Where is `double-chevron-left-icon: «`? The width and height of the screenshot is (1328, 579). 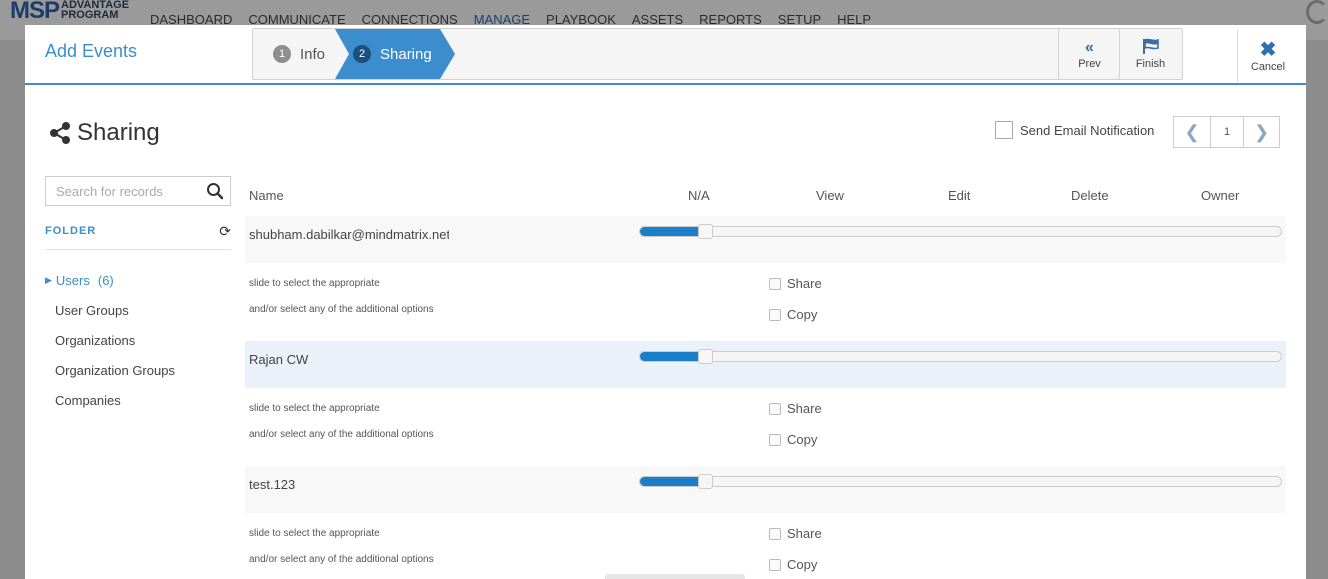 double-chevron-left-icon: « is located at coordinates (1089, 47).